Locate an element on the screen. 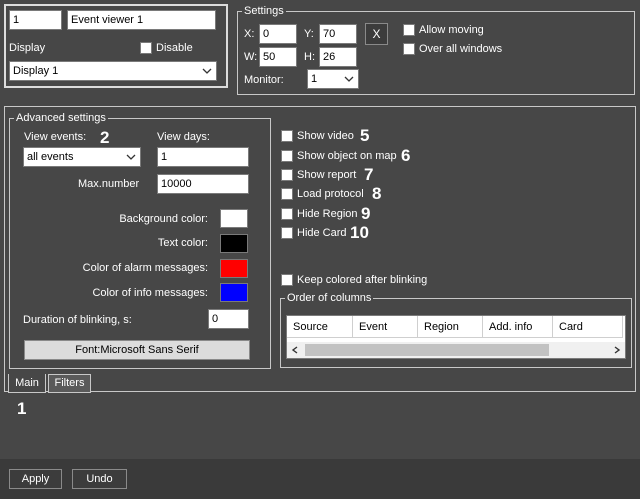 Image resolution: width=640 pixels, height=499 pixels. callout-10: 10 is located at coordinates (359, 232).